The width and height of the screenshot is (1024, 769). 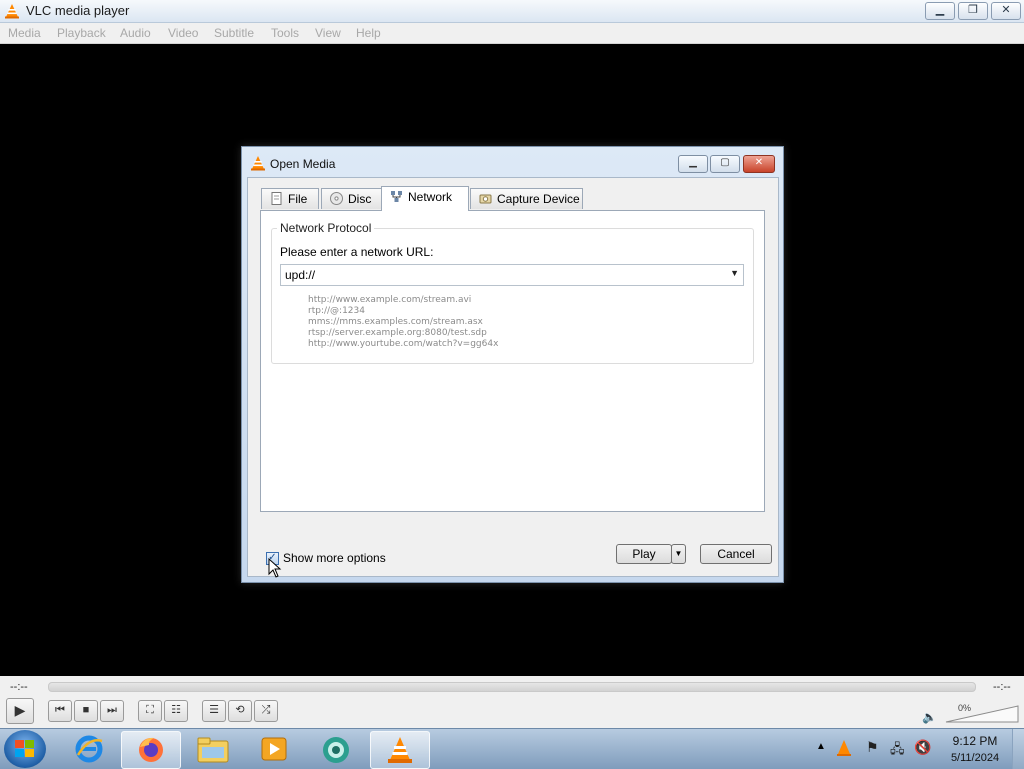 I want to click on show-desktop-button, so click(x=1018, y=749).